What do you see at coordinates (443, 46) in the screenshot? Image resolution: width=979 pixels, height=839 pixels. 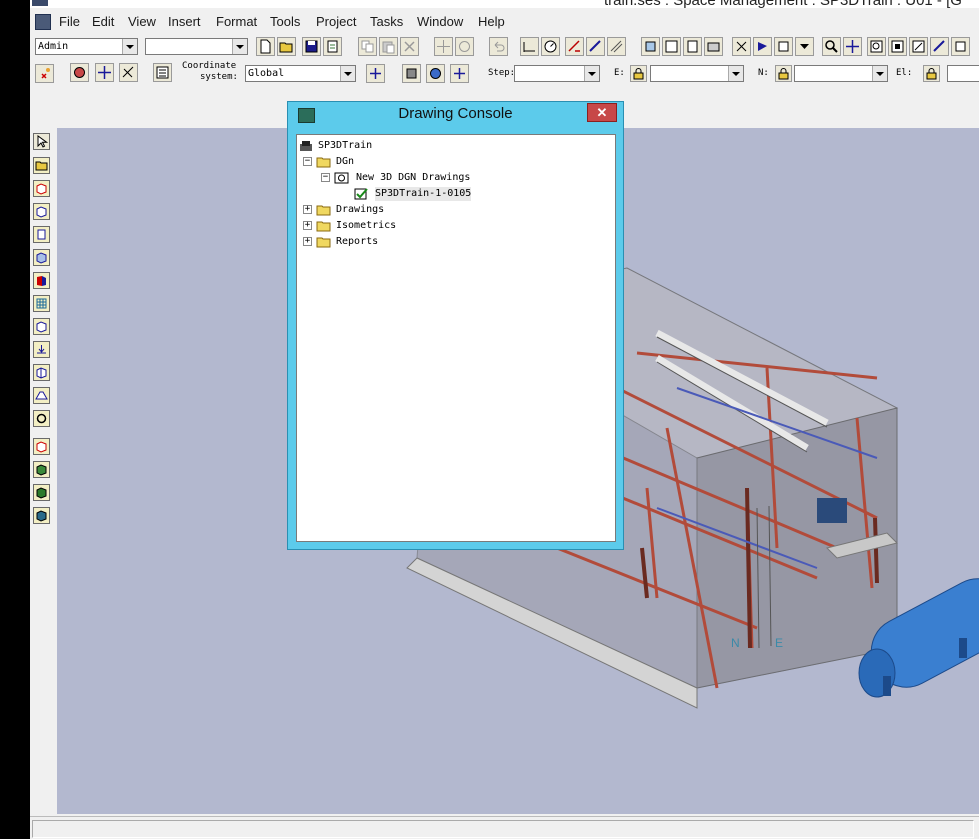 I see `move-button` at bounding box center [443, 46].